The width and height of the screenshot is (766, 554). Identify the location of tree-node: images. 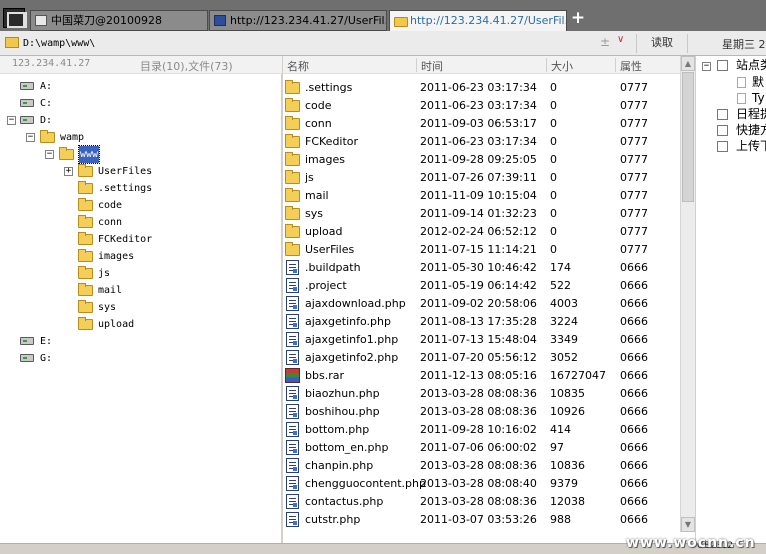
(135, 256).